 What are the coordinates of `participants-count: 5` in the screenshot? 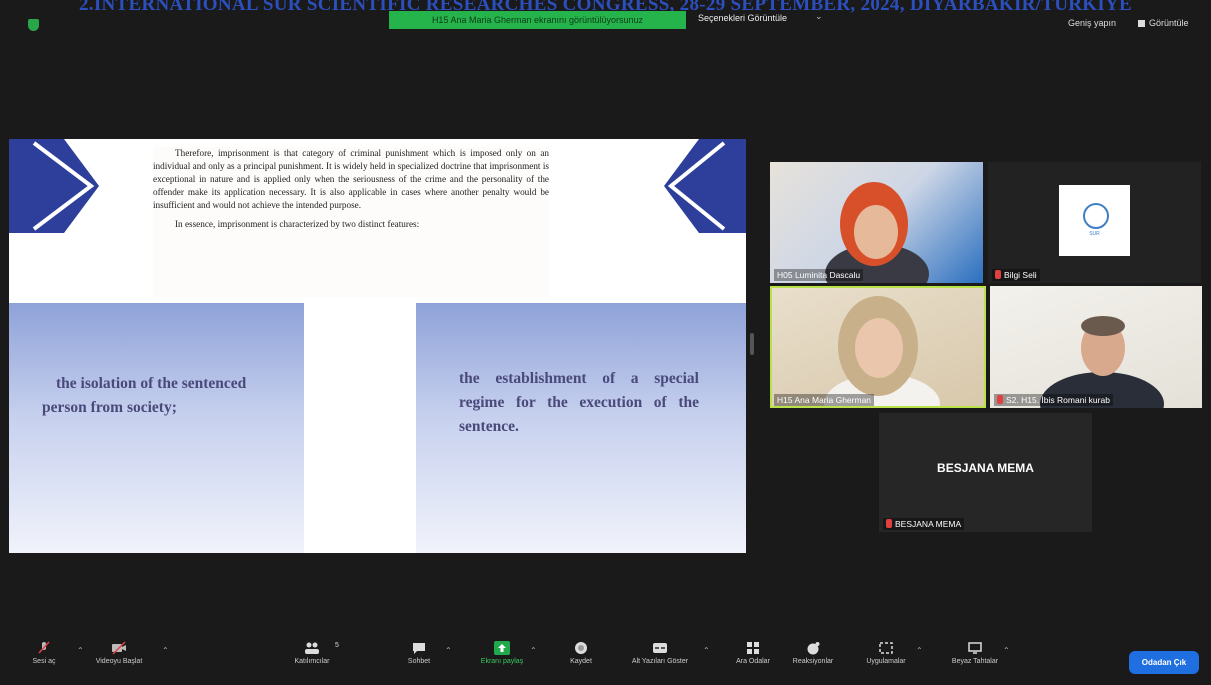 It's located at (337, 645).